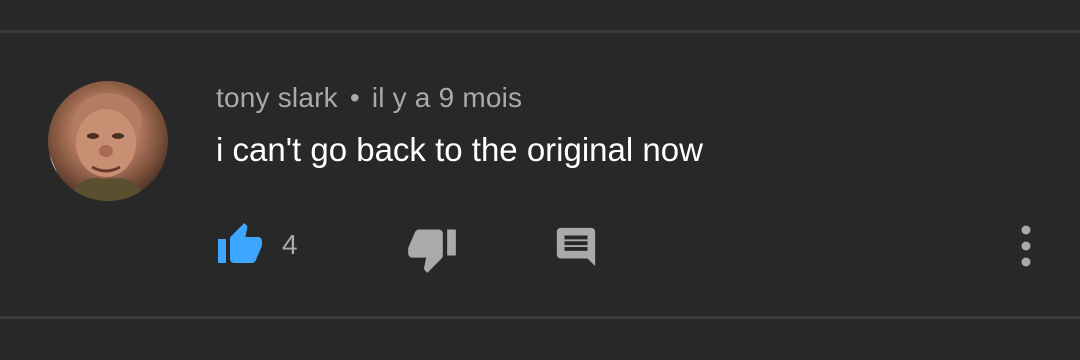  I want to click on bottom-divider, so click(540, 317).